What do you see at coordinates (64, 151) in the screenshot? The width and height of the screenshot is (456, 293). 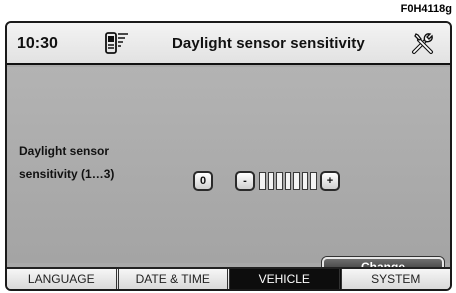 I see `sensitivity-label-line1: Daylight sensor` at bounding box center [64, 151].